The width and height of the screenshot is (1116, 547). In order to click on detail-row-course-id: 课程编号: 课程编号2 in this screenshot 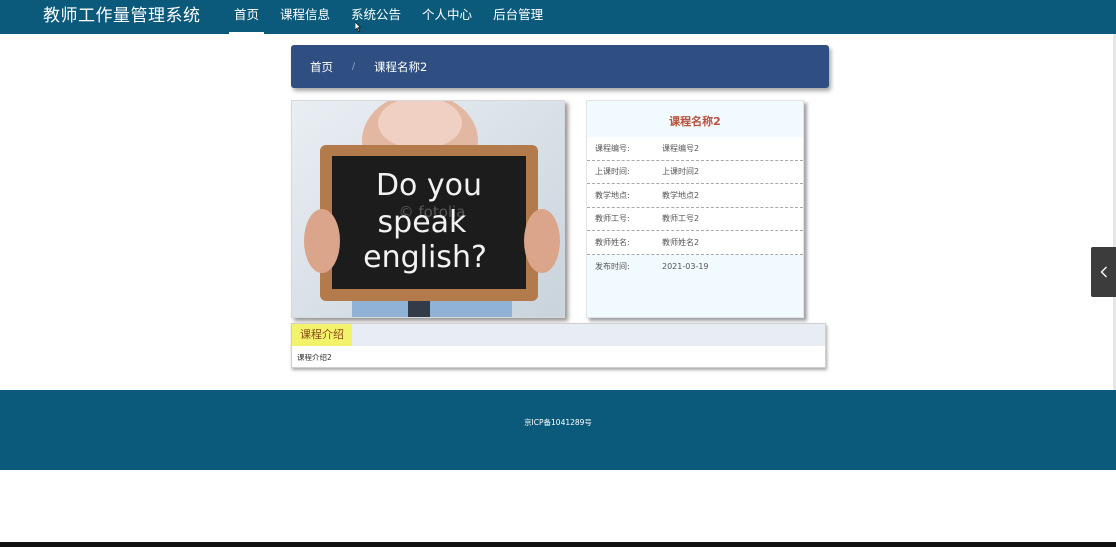, I will do `click(695, 149)`.